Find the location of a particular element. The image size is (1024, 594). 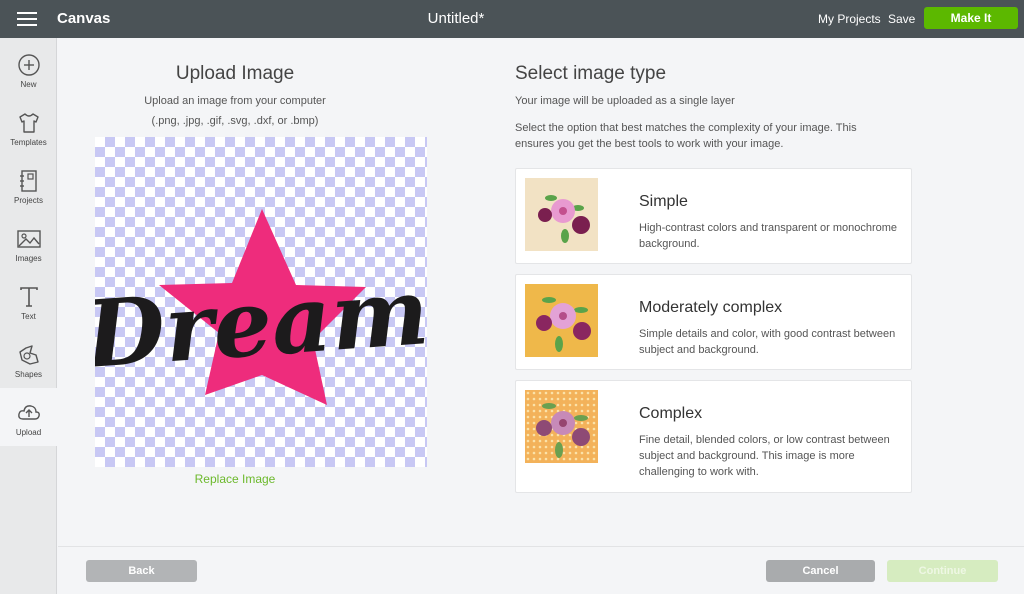

sidebar-item-label: Images is located at coordinates (28, 258).